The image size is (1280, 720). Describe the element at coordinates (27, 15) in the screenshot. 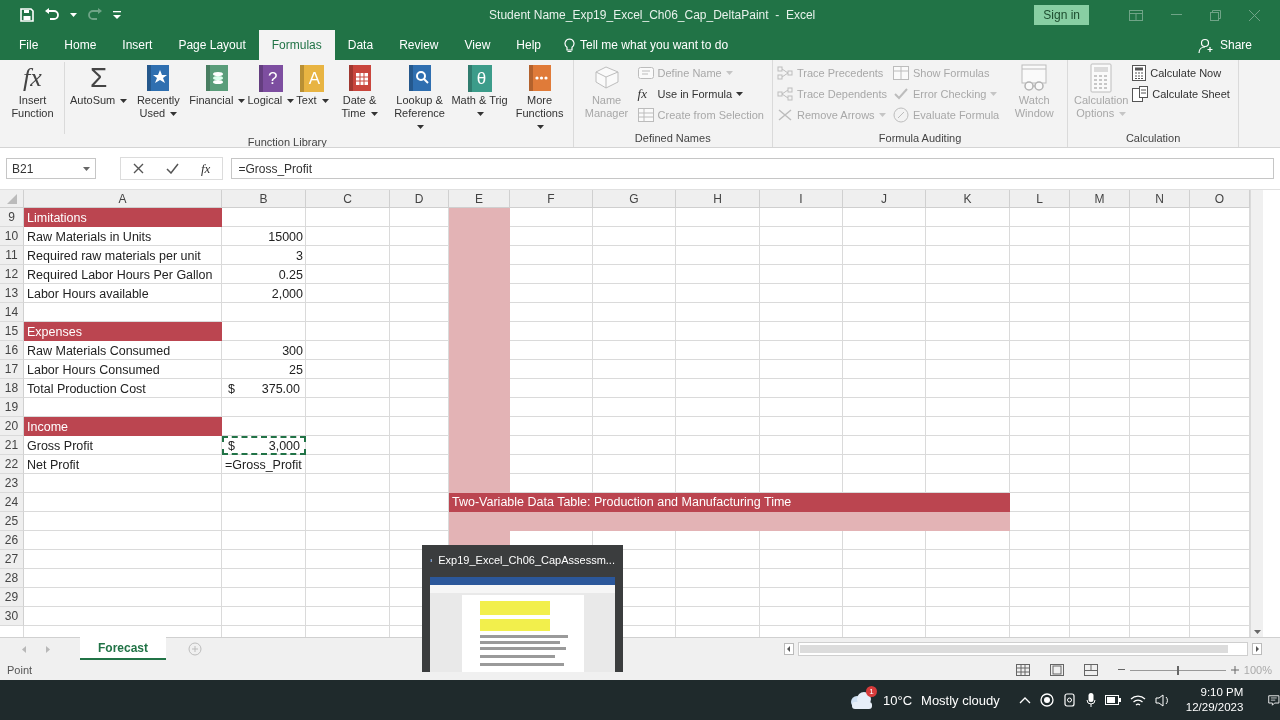

I see `save-icon` at that location.